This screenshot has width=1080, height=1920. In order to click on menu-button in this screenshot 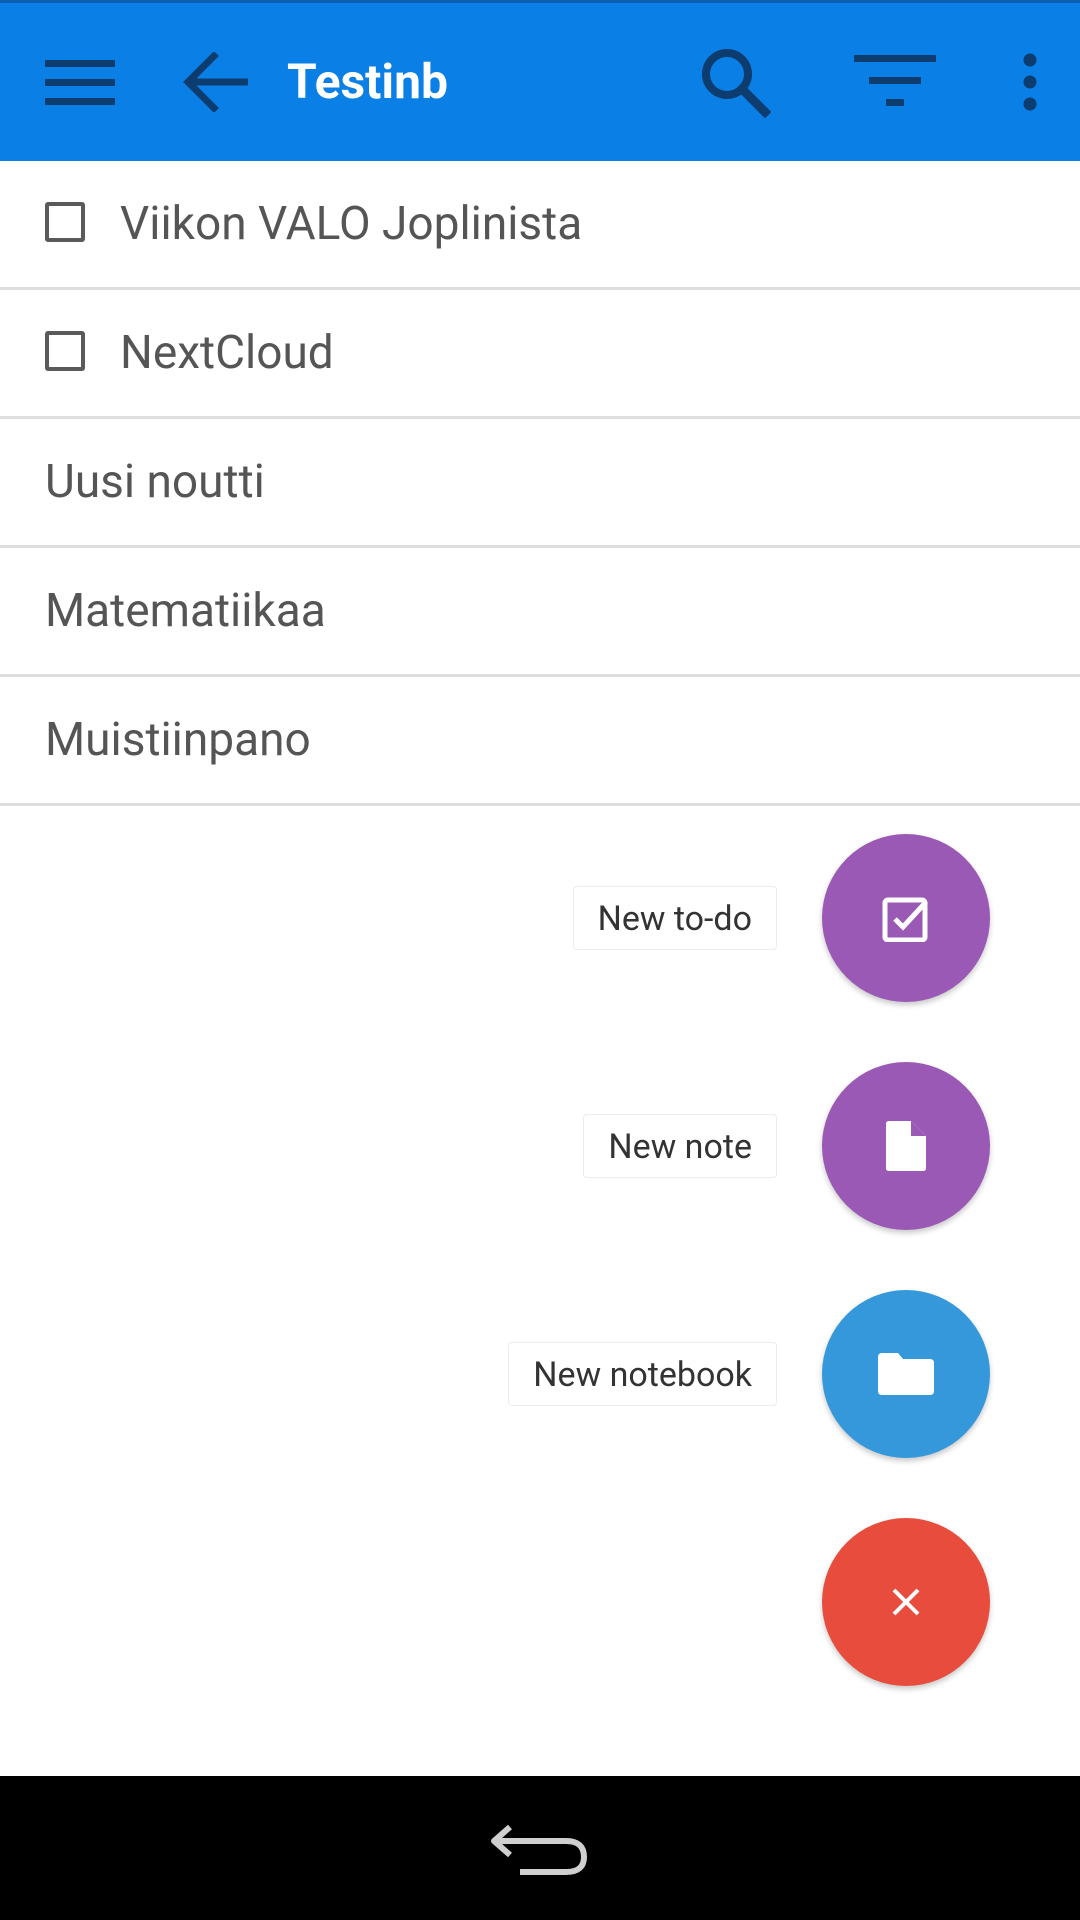, I will do `click(80, 82)`.